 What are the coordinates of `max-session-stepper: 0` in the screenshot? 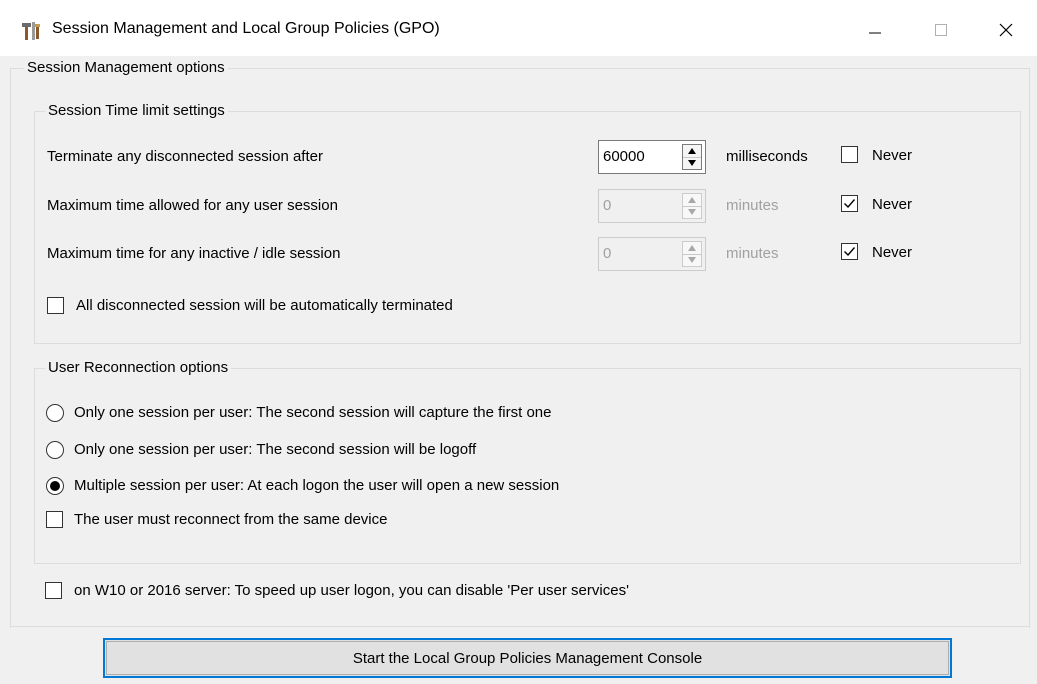 It's located at (652, 206).